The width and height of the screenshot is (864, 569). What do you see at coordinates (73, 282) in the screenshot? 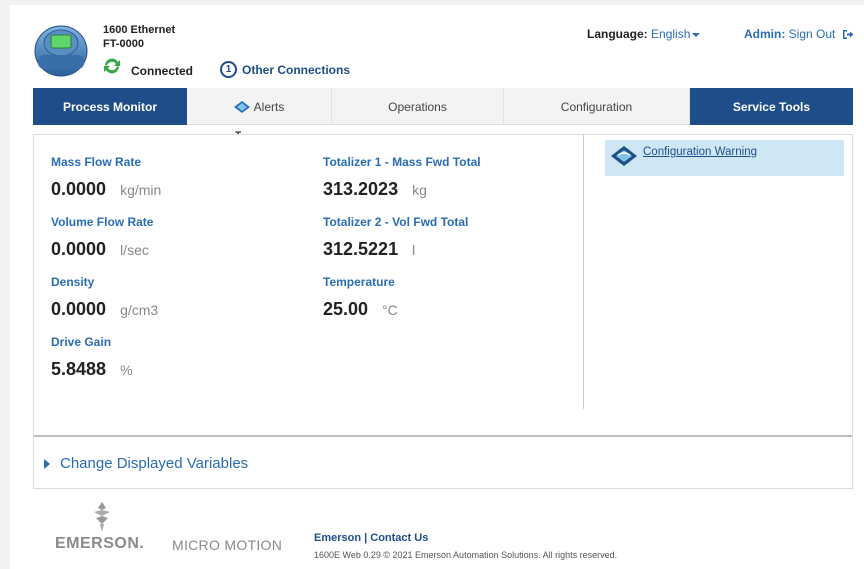
I see `density-label: Density` at bounding box center [73, 282].